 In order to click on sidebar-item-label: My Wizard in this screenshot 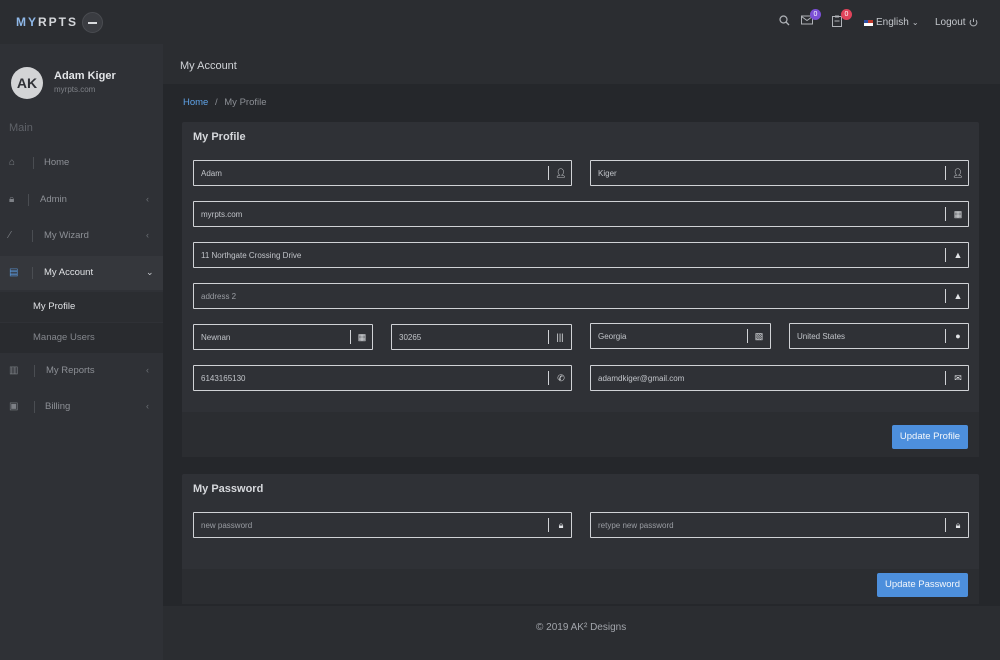, I will do `click(66, 235)`.